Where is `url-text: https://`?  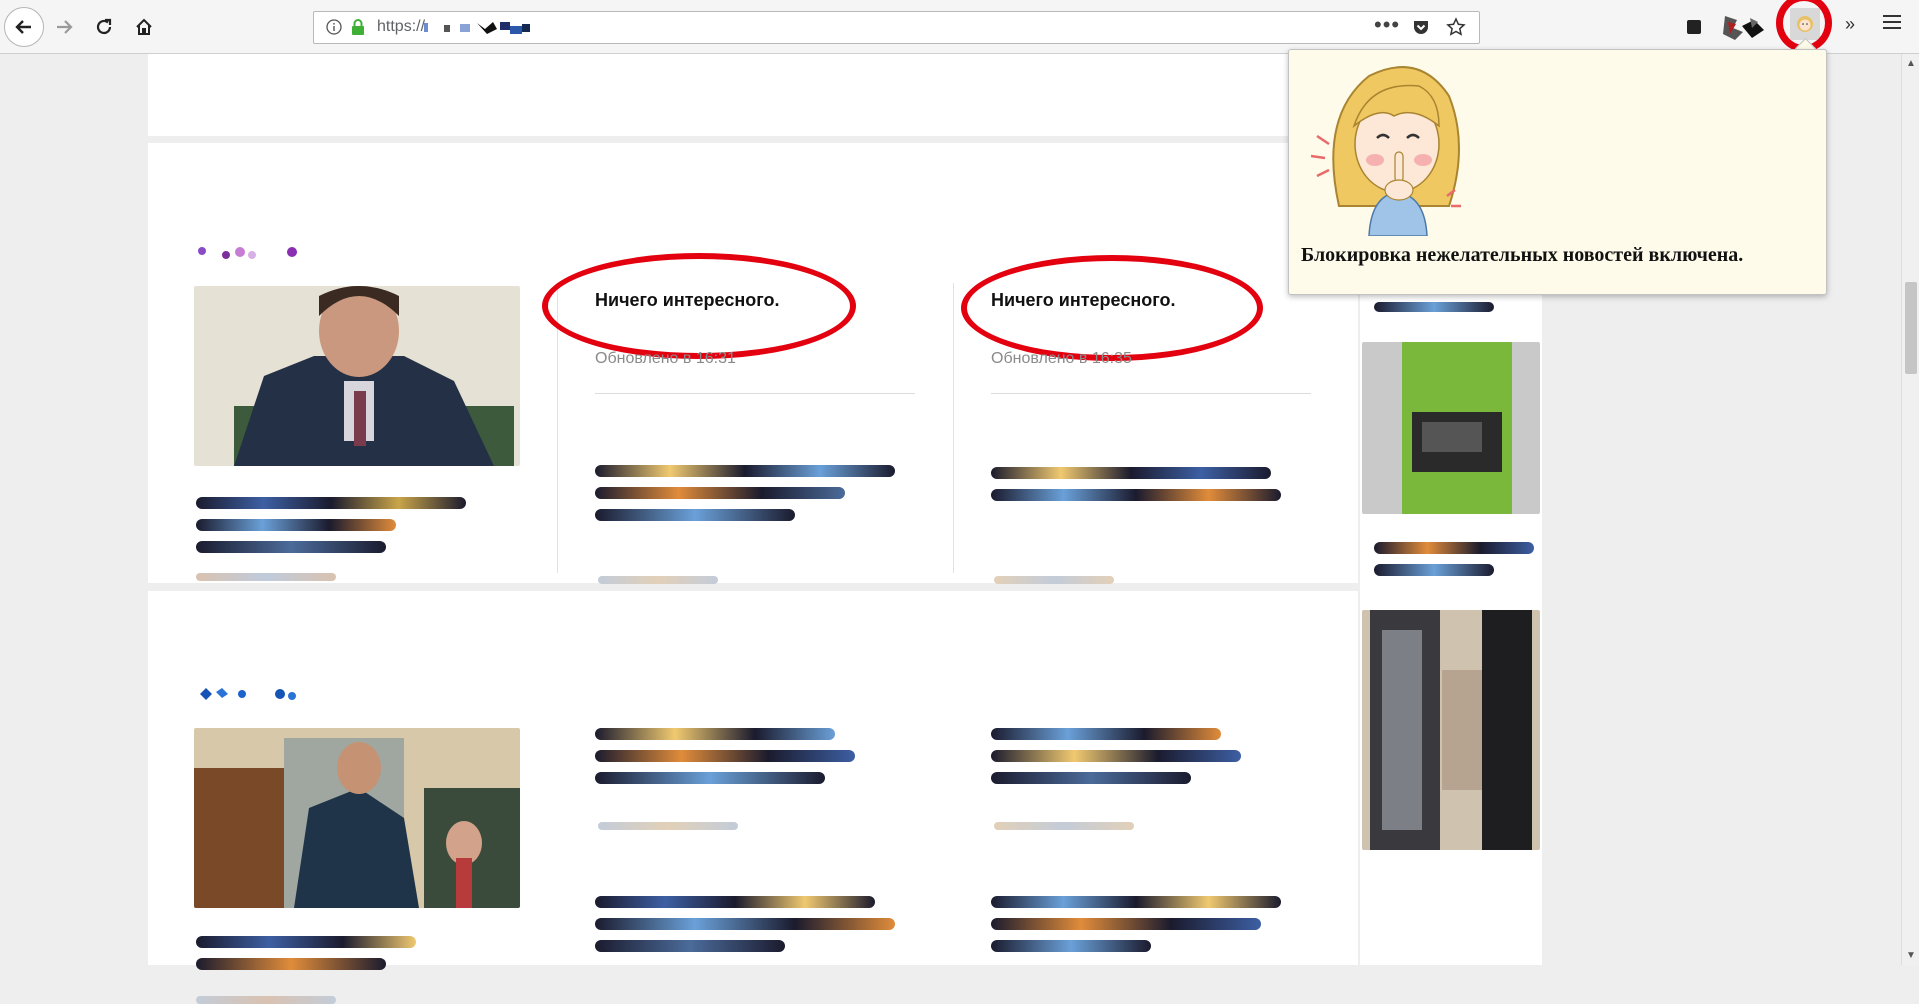
url-text: https:// is located at coordinates (401, 27).